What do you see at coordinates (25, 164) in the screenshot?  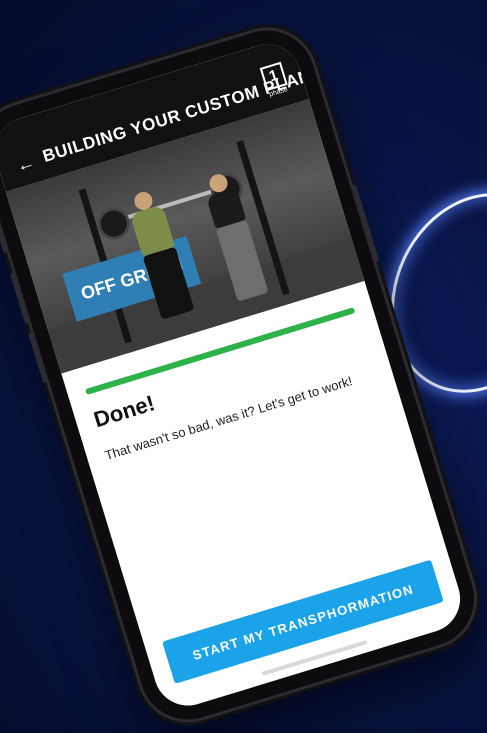 I see `arrow-left-icon: ←` at bounding box center [25, 164].